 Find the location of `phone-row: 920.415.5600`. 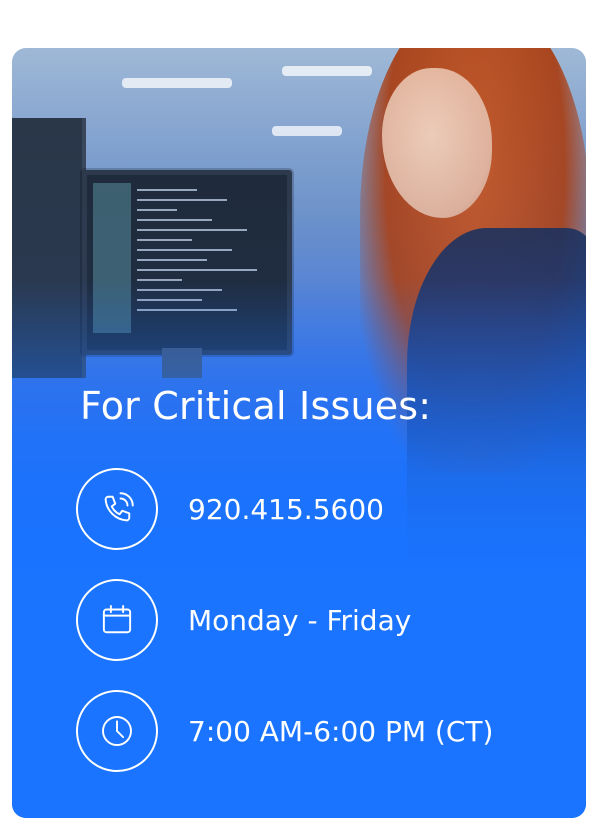

phone-row: 920.415.5600 is located at coordinates (230, 509).